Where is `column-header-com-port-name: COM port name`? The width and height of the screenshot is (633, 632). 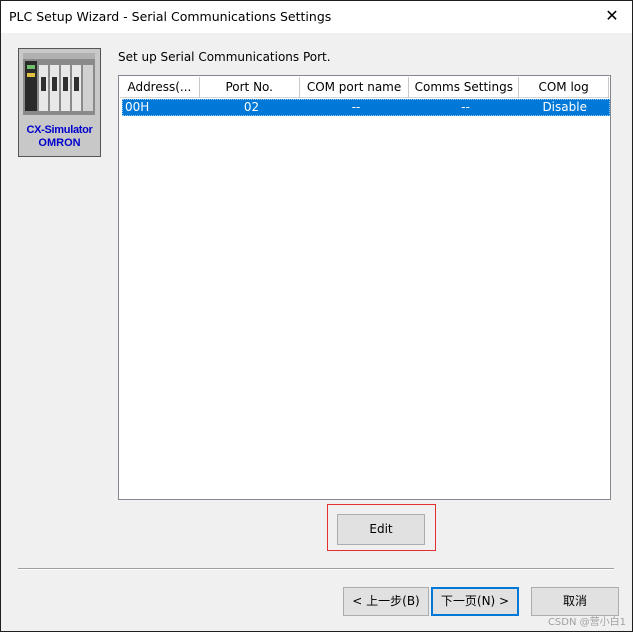
column-header-com-port-name: COM port name is located at coordinates (354, 87).